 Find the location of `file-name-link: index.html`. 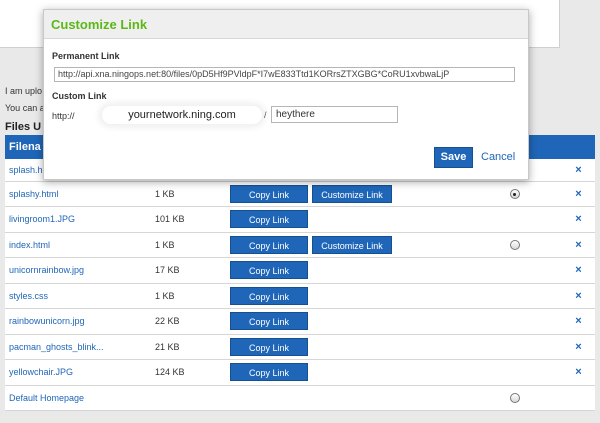

file-name-link: index.html is located at coordinates (29, 245).